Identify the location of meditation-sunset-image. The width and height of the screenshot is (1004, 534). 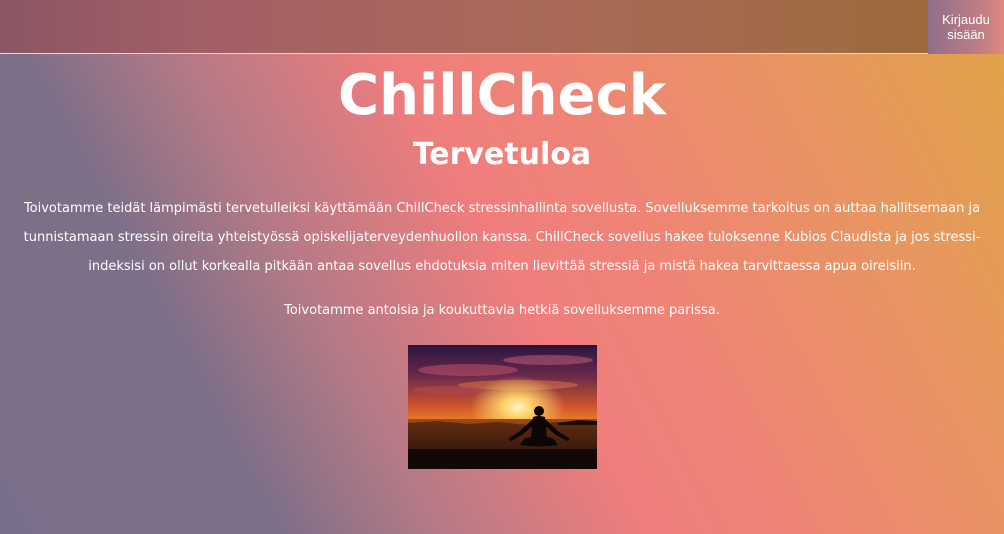
(502, 407).